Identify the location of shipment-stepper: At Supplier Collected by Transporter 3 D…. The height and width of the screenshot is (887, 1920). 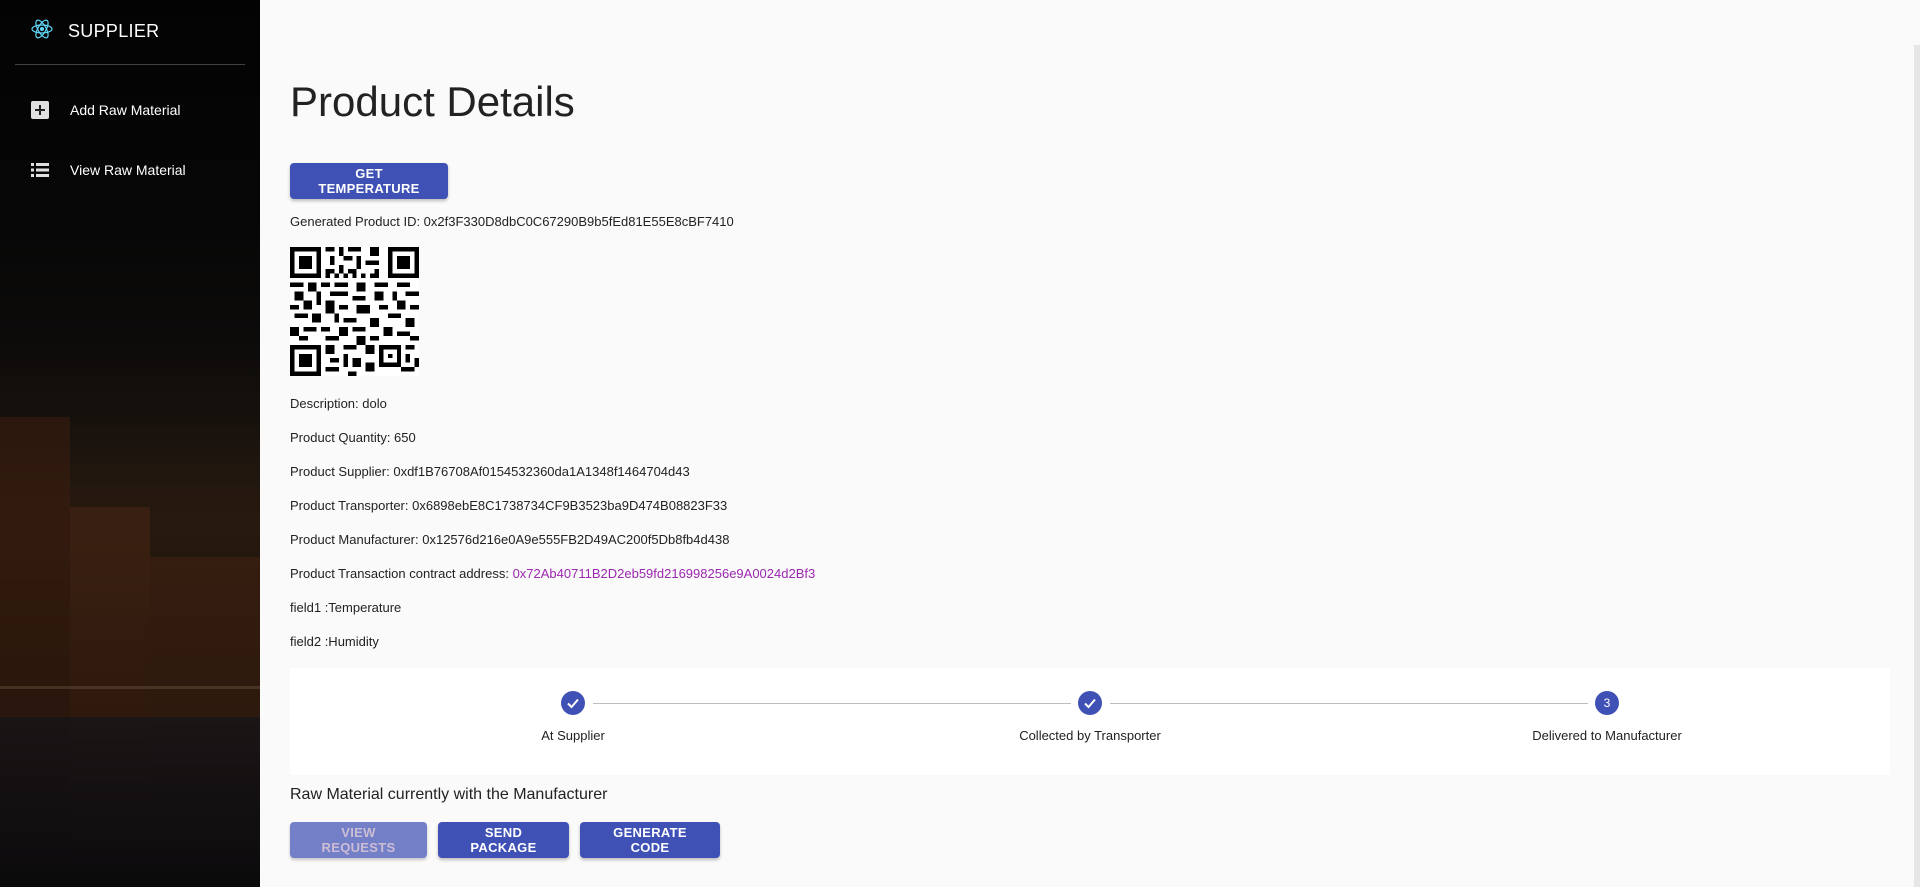
(1090, 721).